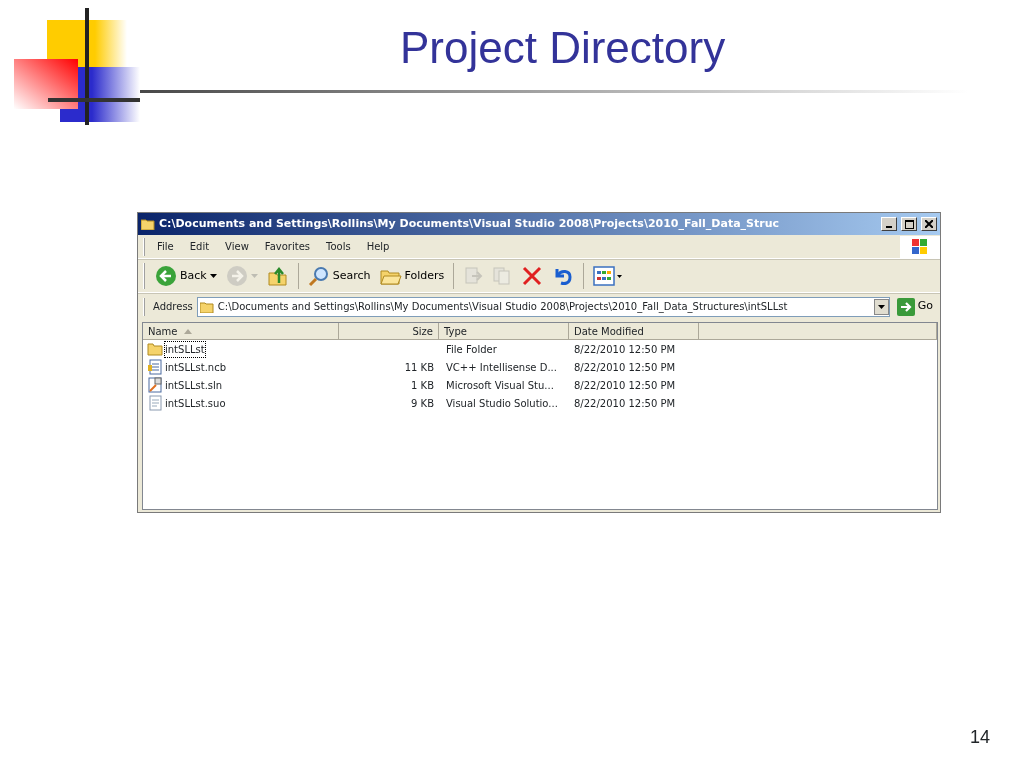 The width and height of the screenshot is (1024, 768). I want to click on copy-to-icon, so click(502, 276).